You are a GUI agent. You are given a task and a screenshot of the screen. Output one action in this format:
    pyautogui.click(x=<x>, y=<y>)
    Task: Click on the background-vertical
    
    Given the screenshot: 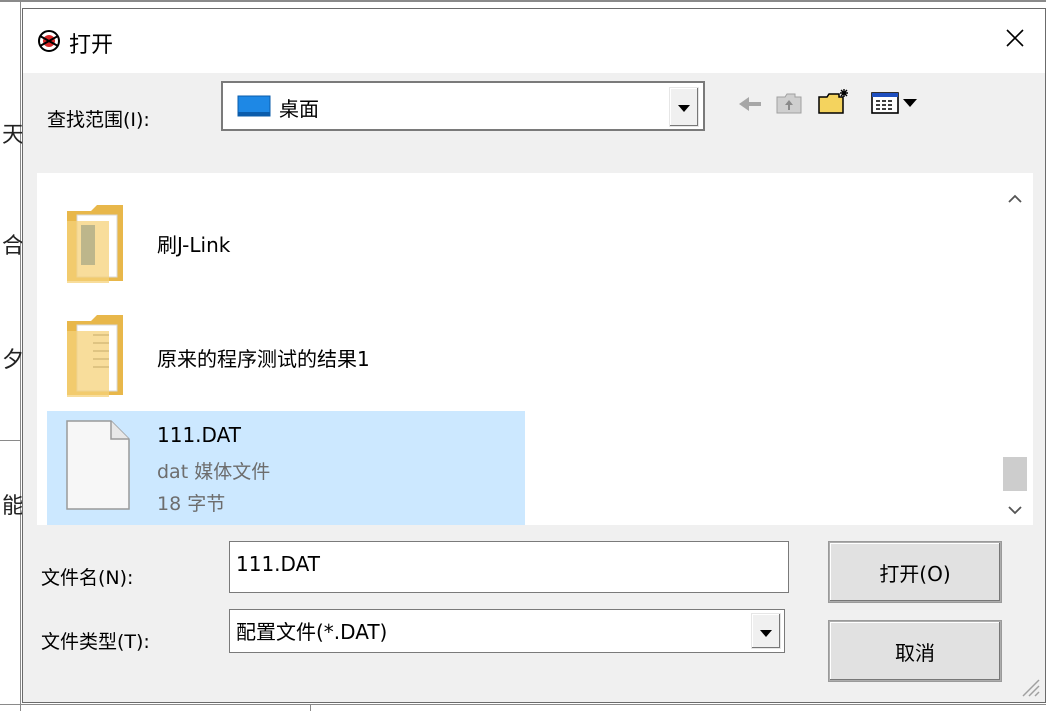 What is the action you would take?
    pyautogui.click(x=310, y=707)
    